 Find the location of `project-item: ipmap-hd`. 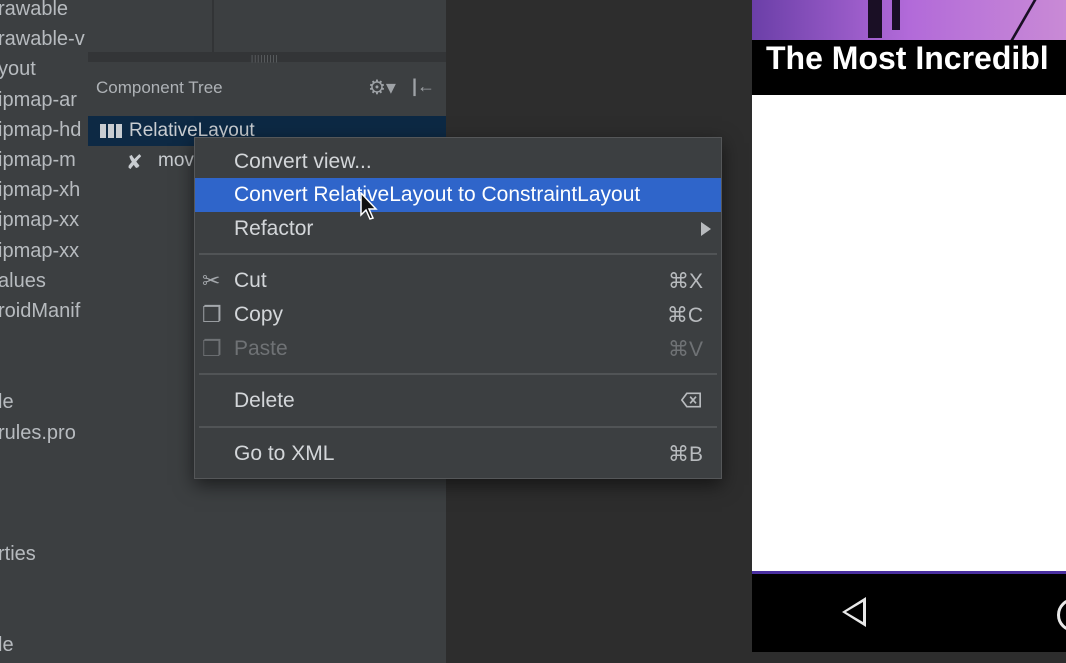

project-item: ipmap-hd is located at coordinates (40, 130).